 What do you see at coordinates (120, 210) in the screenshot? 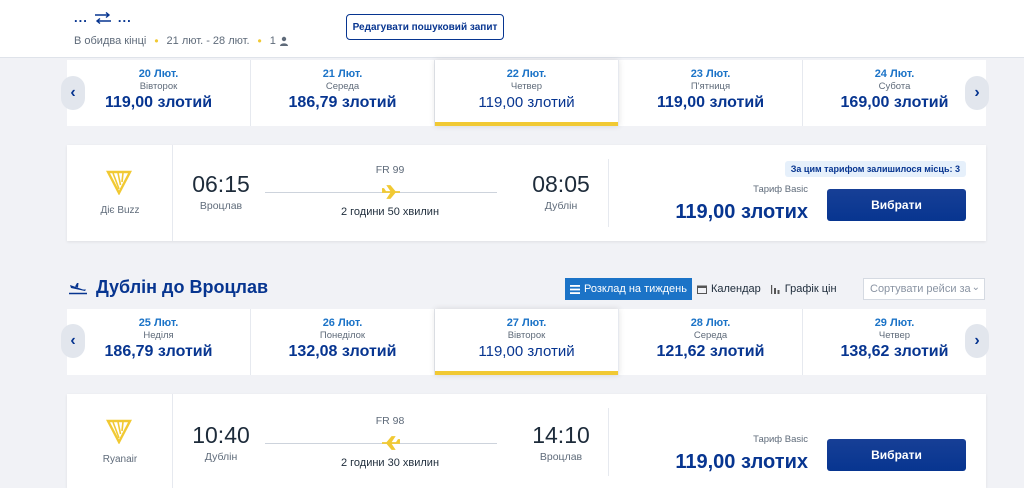
I see `airline-name: Діє Buzz` at bounding box center [120, 210].